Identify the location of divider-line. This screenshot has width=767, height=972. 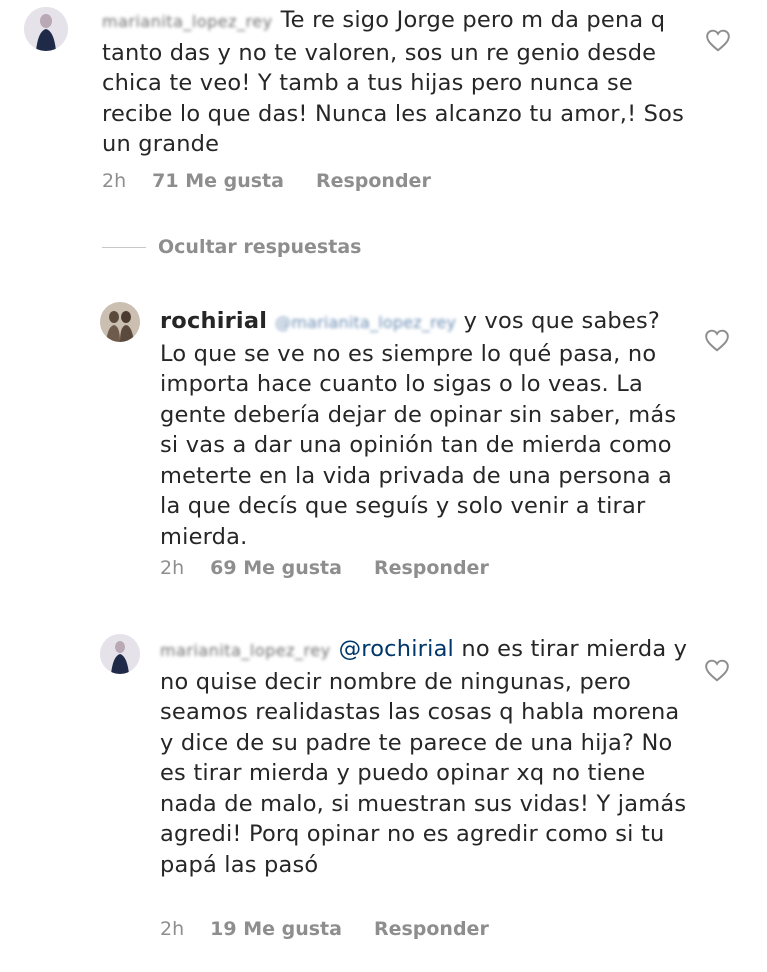
(124, 247).